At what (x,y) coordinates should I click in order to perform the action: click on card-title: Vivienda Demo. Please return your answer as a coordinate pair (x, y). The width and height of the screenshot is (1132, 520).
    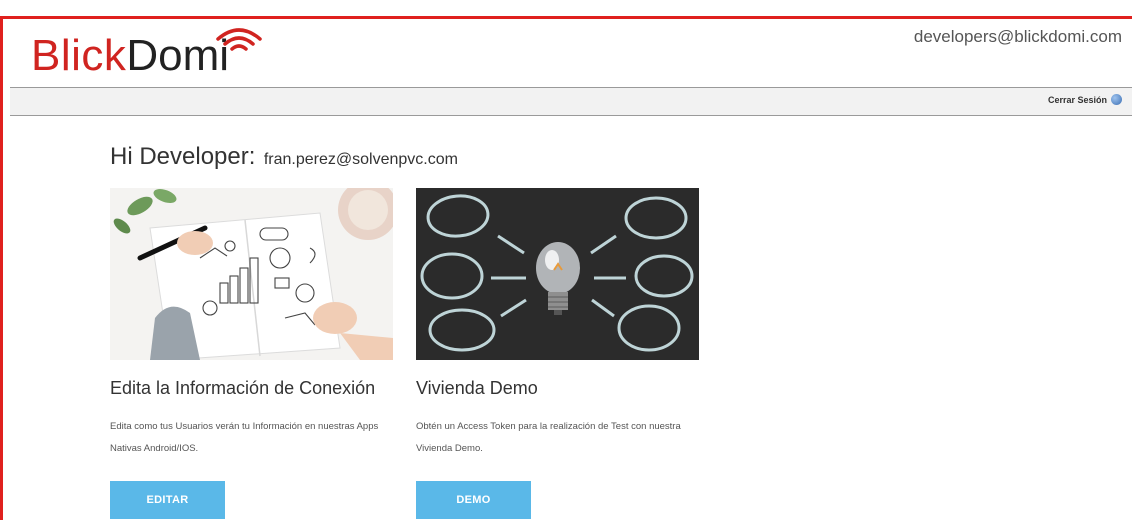
    Looking at the image, I should click on (477, 388).